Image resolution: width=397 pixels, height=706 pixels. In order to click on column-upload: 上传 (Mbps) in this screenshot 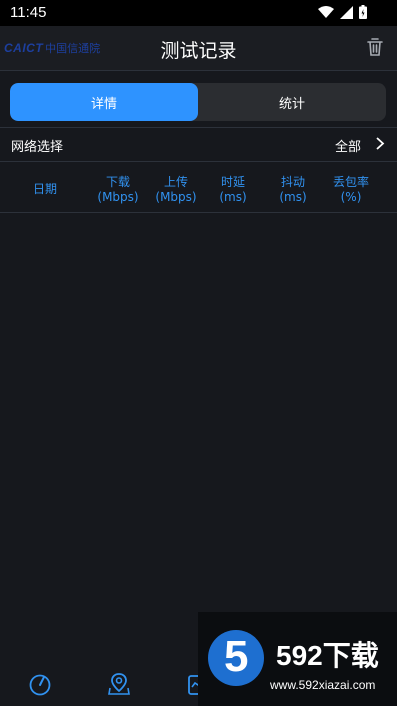, I will do `click(176, 190)`.